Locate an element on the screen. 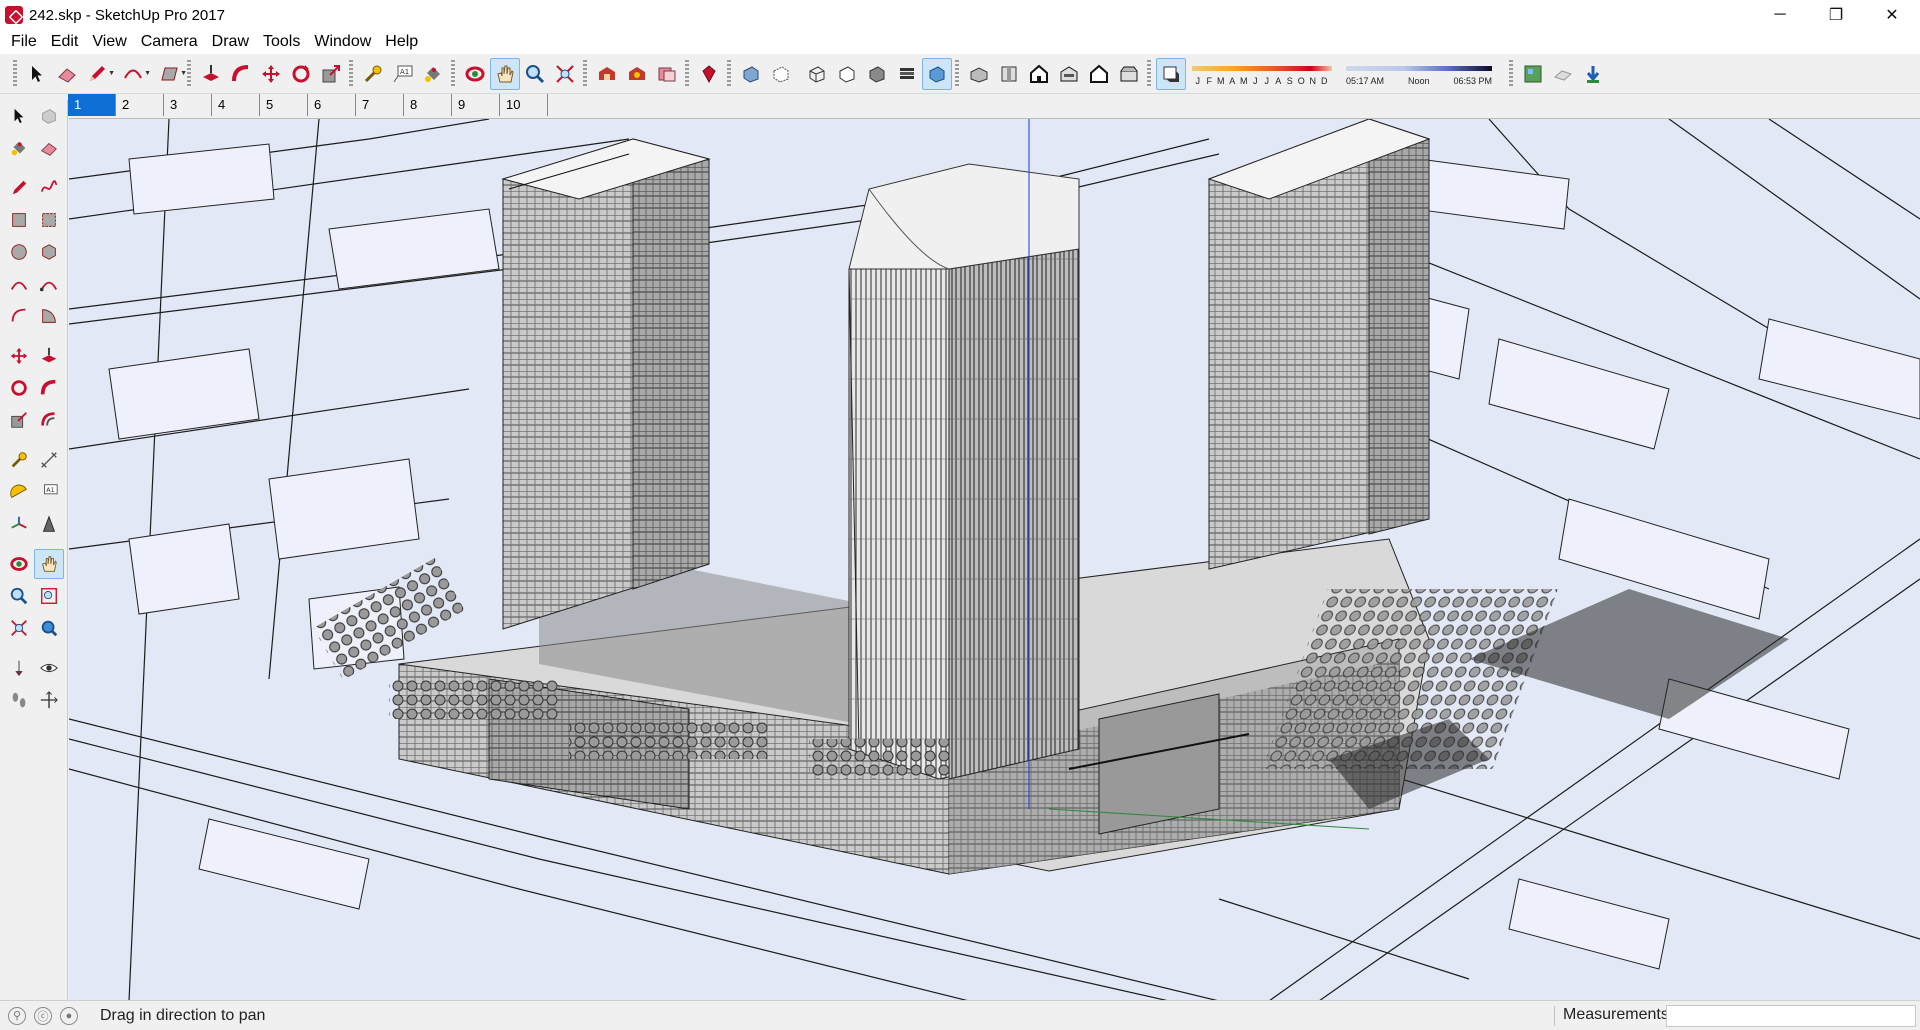 The width and height of the screenshot is (1920, 1030). protractor-tool-button is located at coordinates (19, 492).